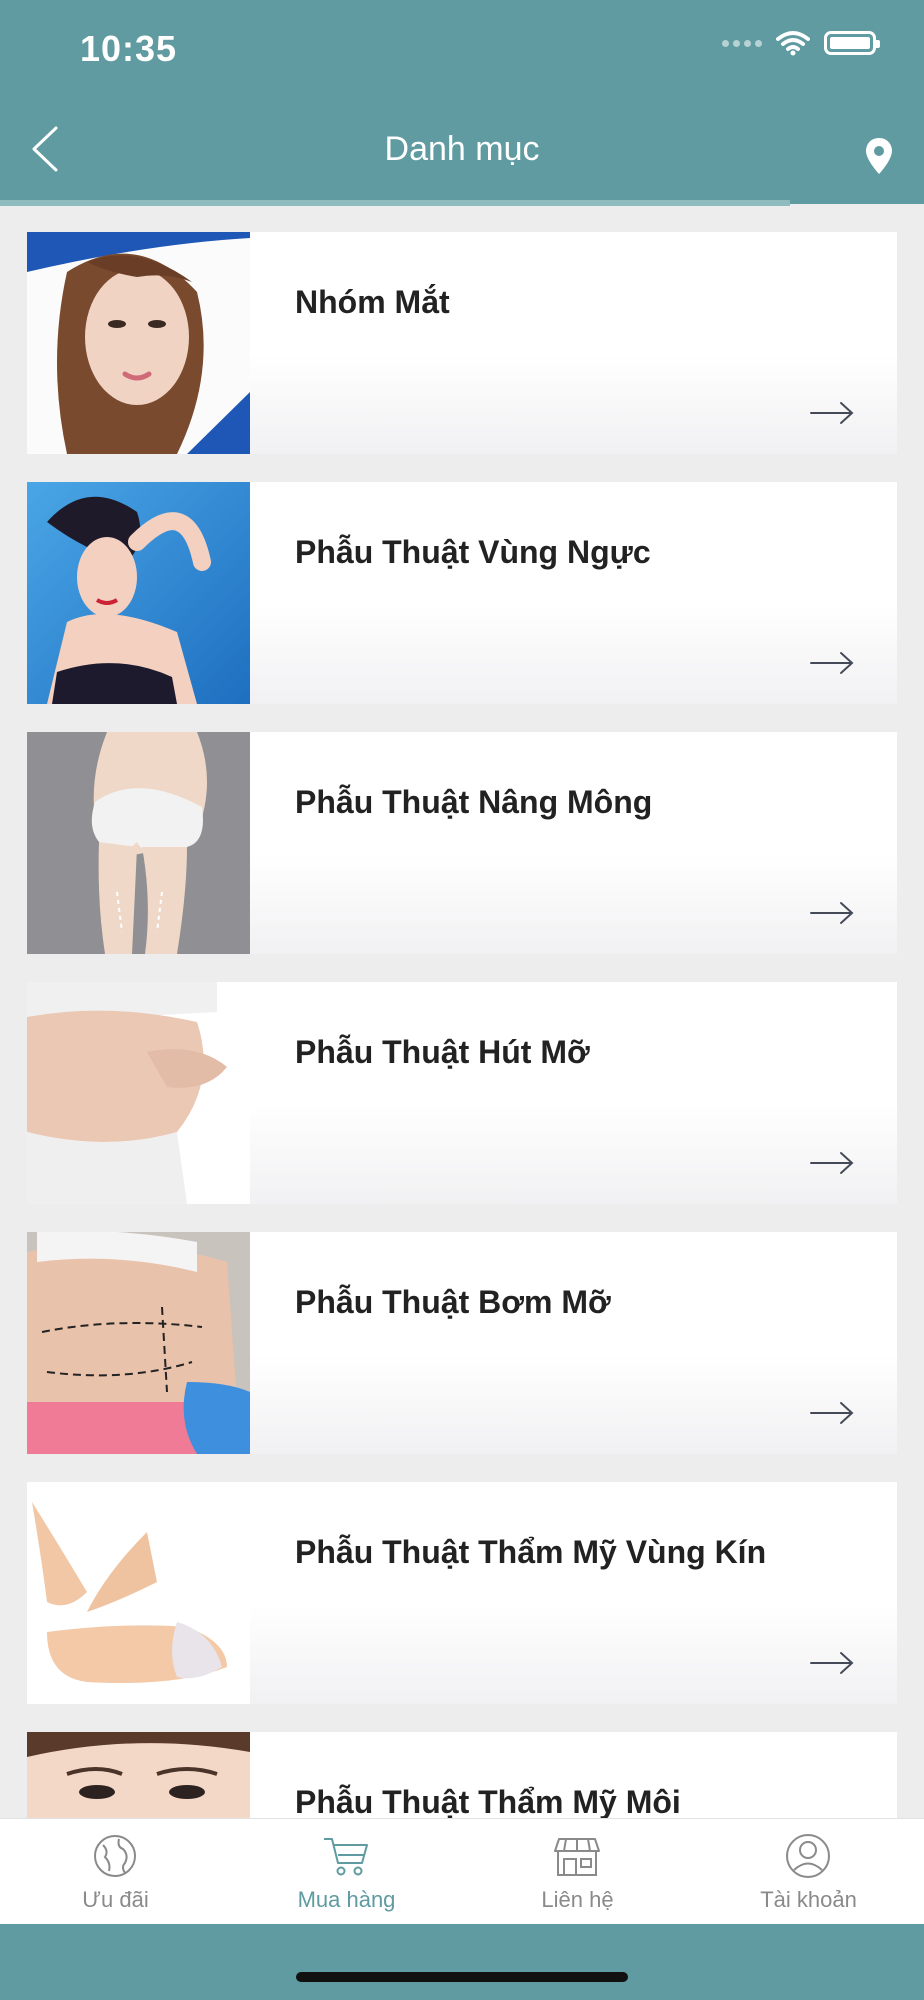 The height and width of the screenshot is (2000, 924). I want to click on category-title: Phẫu Thuật Nâng Mông, so click(474, 802).